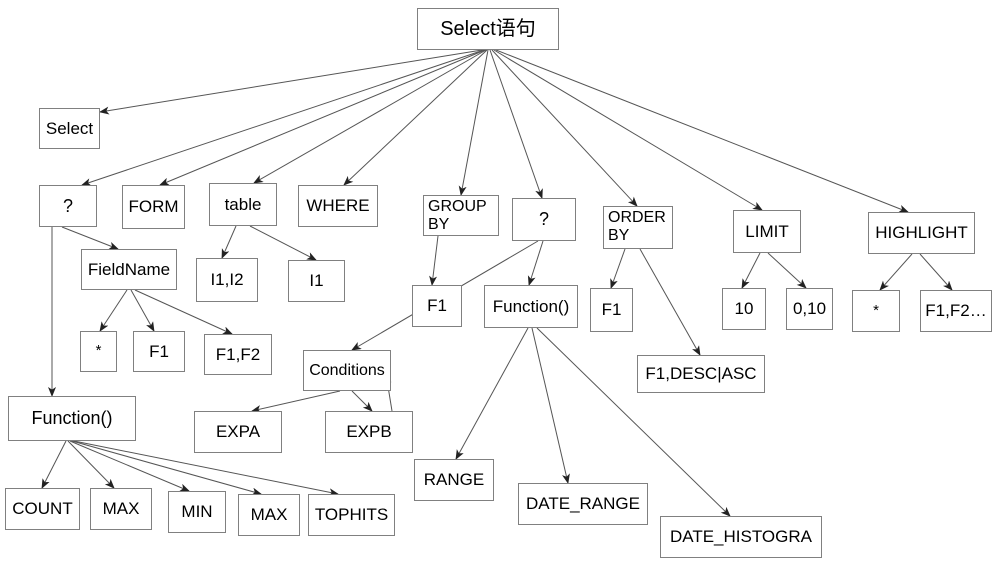  I want to click on edge-conditions-to-expa, so click(296, 401).